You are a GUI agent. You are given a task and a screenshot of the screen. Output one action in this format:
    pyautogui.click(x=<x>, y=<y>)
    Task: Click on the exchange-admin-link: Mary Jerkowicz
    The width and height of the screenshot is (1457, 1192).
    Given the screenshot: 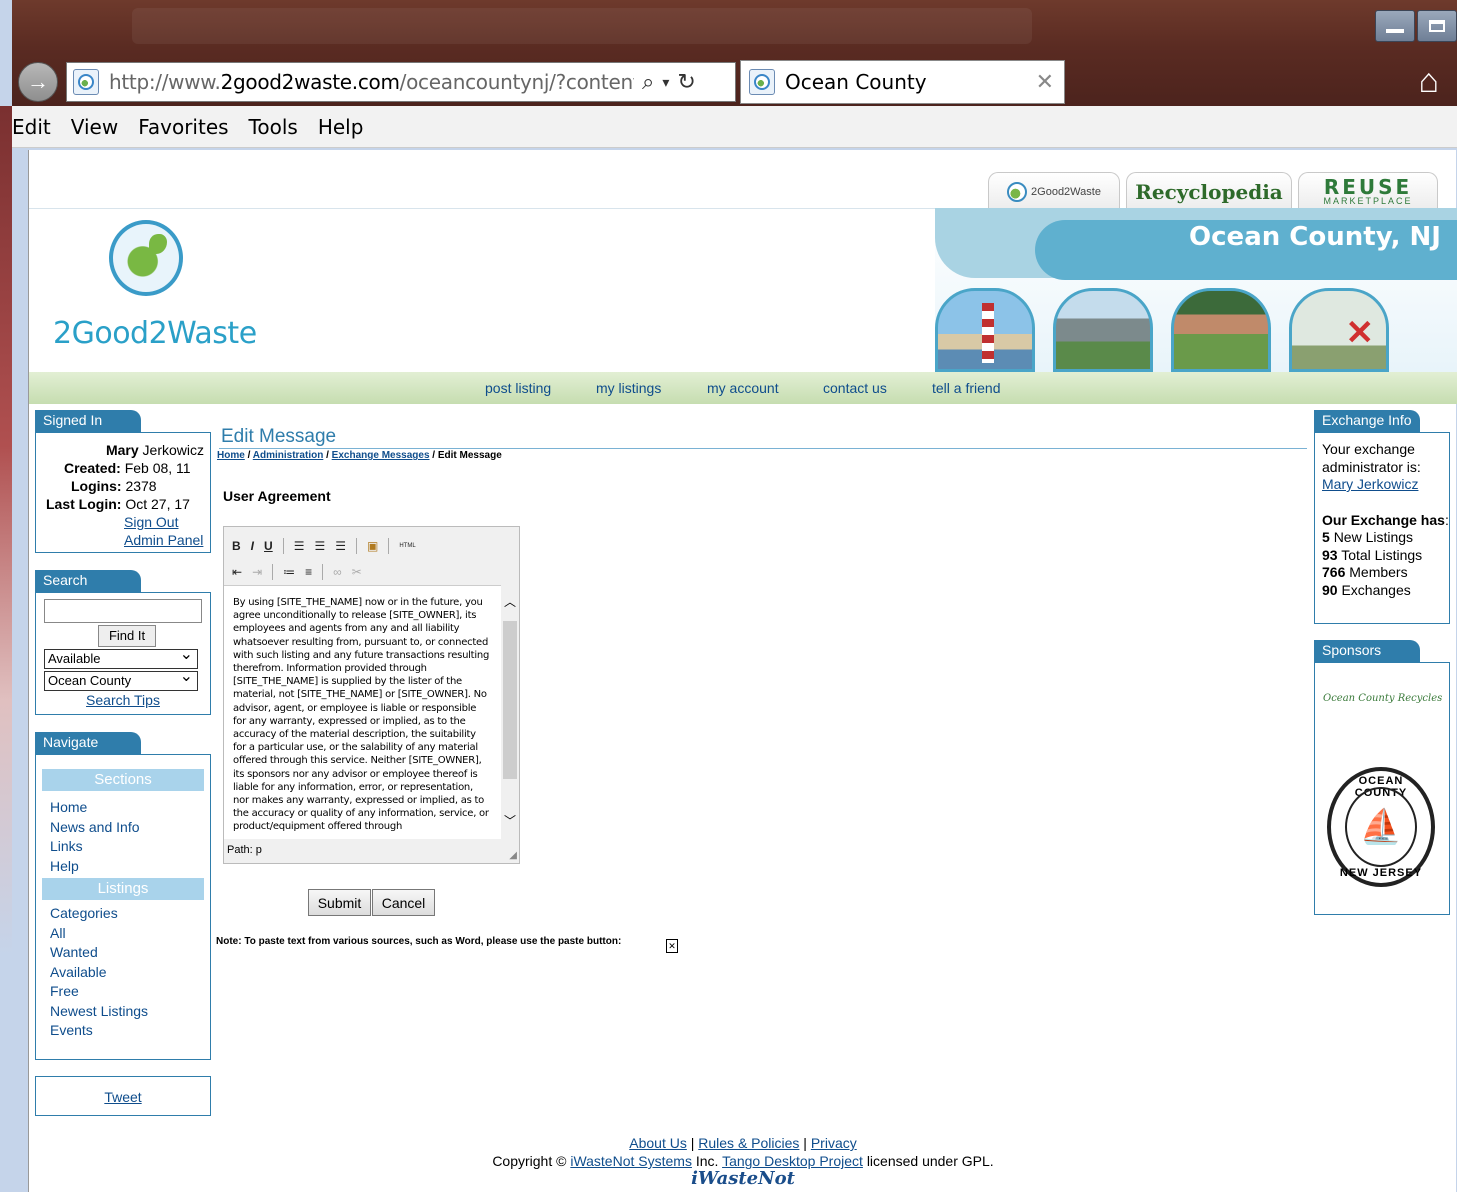 What is the action you would take?
    pyautogui.click(x=1370, y=484)
    